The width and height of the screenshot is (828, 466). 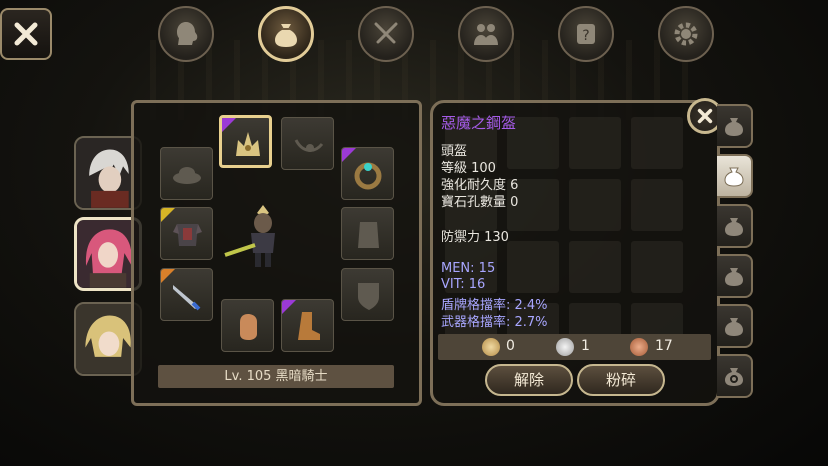 I want to click on smash-button: 粉碎, so click(x=621, y=380).